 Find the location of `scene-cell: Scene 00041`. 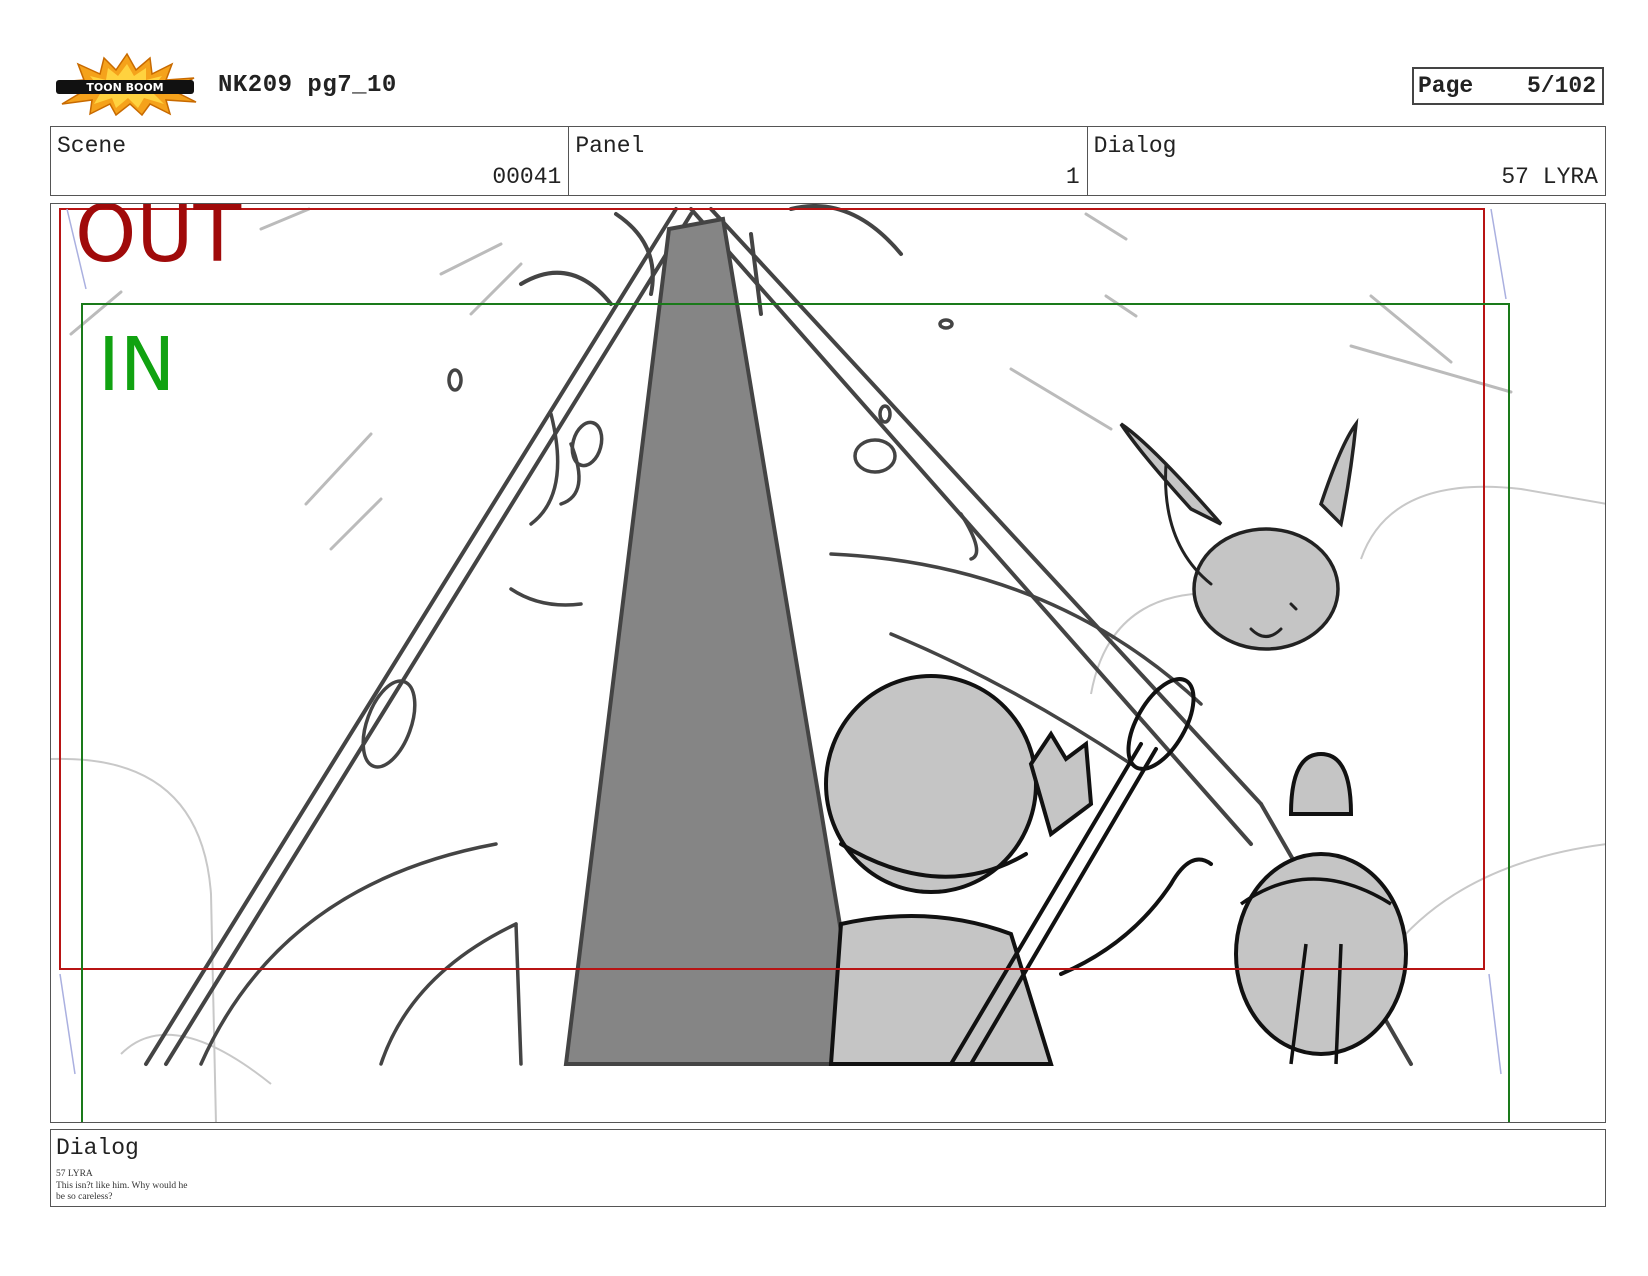

scene-cell: Scene 00041 is located at coordinates (310, 161).